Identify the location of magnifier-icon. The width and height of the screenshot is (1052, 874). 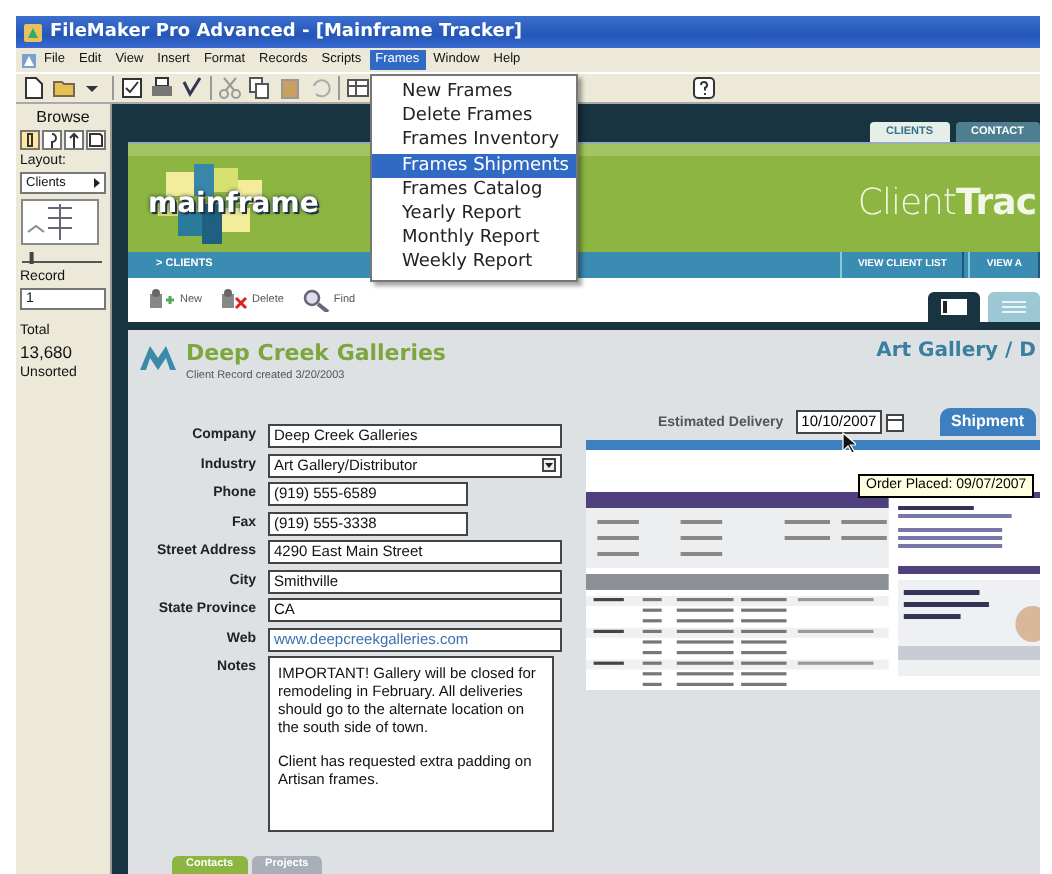
(315, 299).